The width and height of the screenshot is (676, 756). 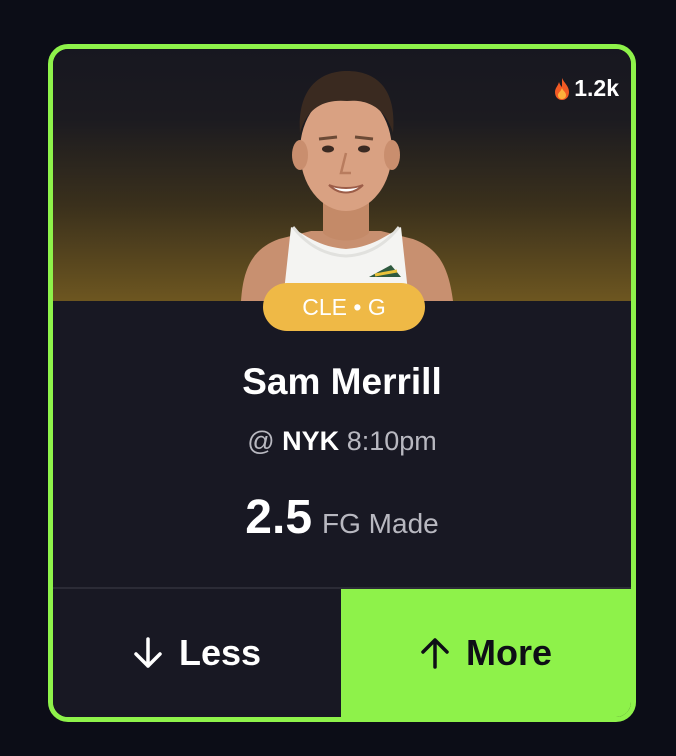 I want to click on more-button: More, so click(x=486, y=653).